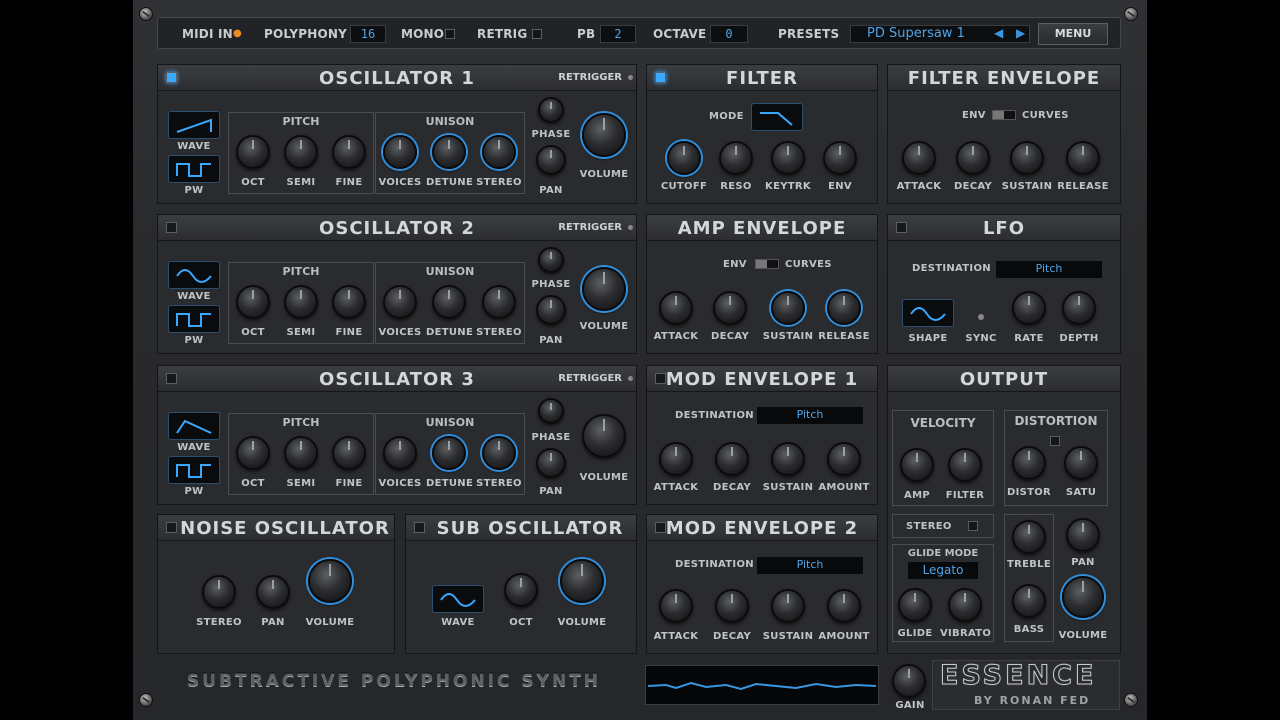 The width and height of the screenshot is (1280, 720). What do you see at coordinates (400, 302) in the screenshot?
I see `osc2-voices-knob` at bounding box center [400, 302].